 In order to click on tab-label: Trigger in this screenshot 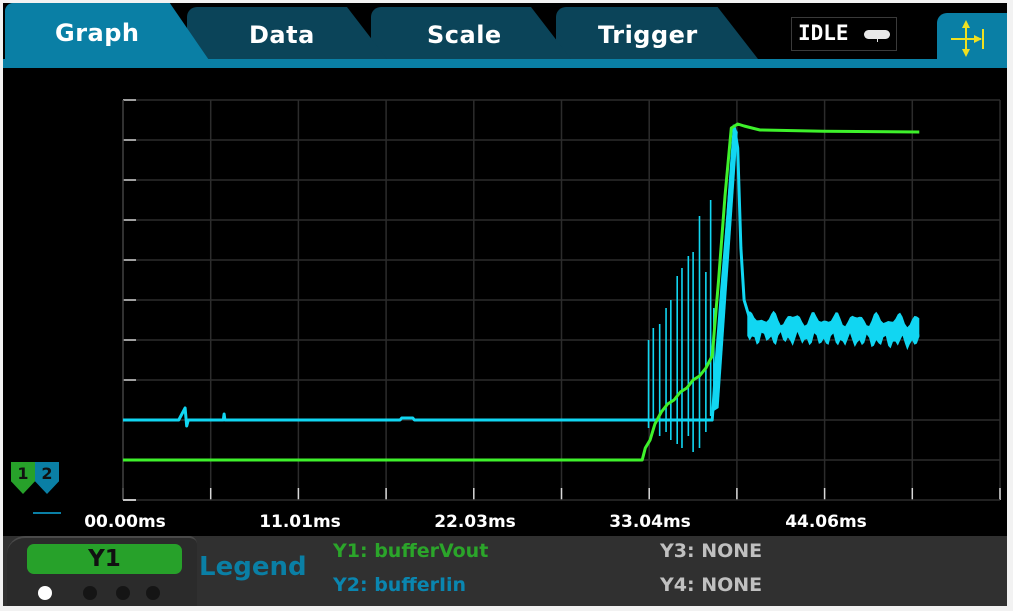, I will do `click(648, 35)`.